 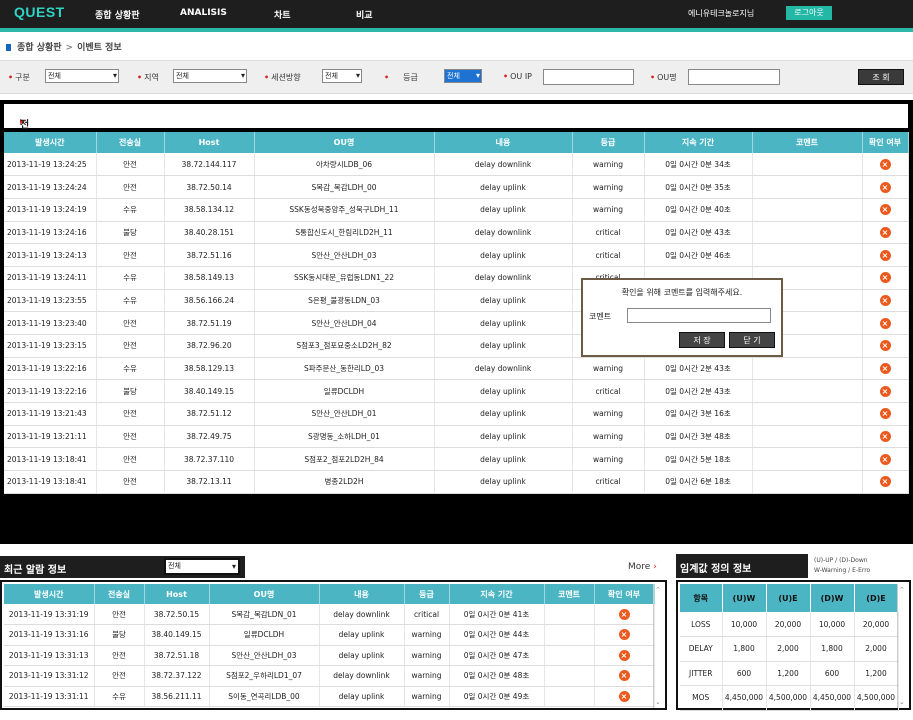 What do you see at coordinates (699, 315) in the screenshot?
I see `comment-input` at bounding box center [699, 315].